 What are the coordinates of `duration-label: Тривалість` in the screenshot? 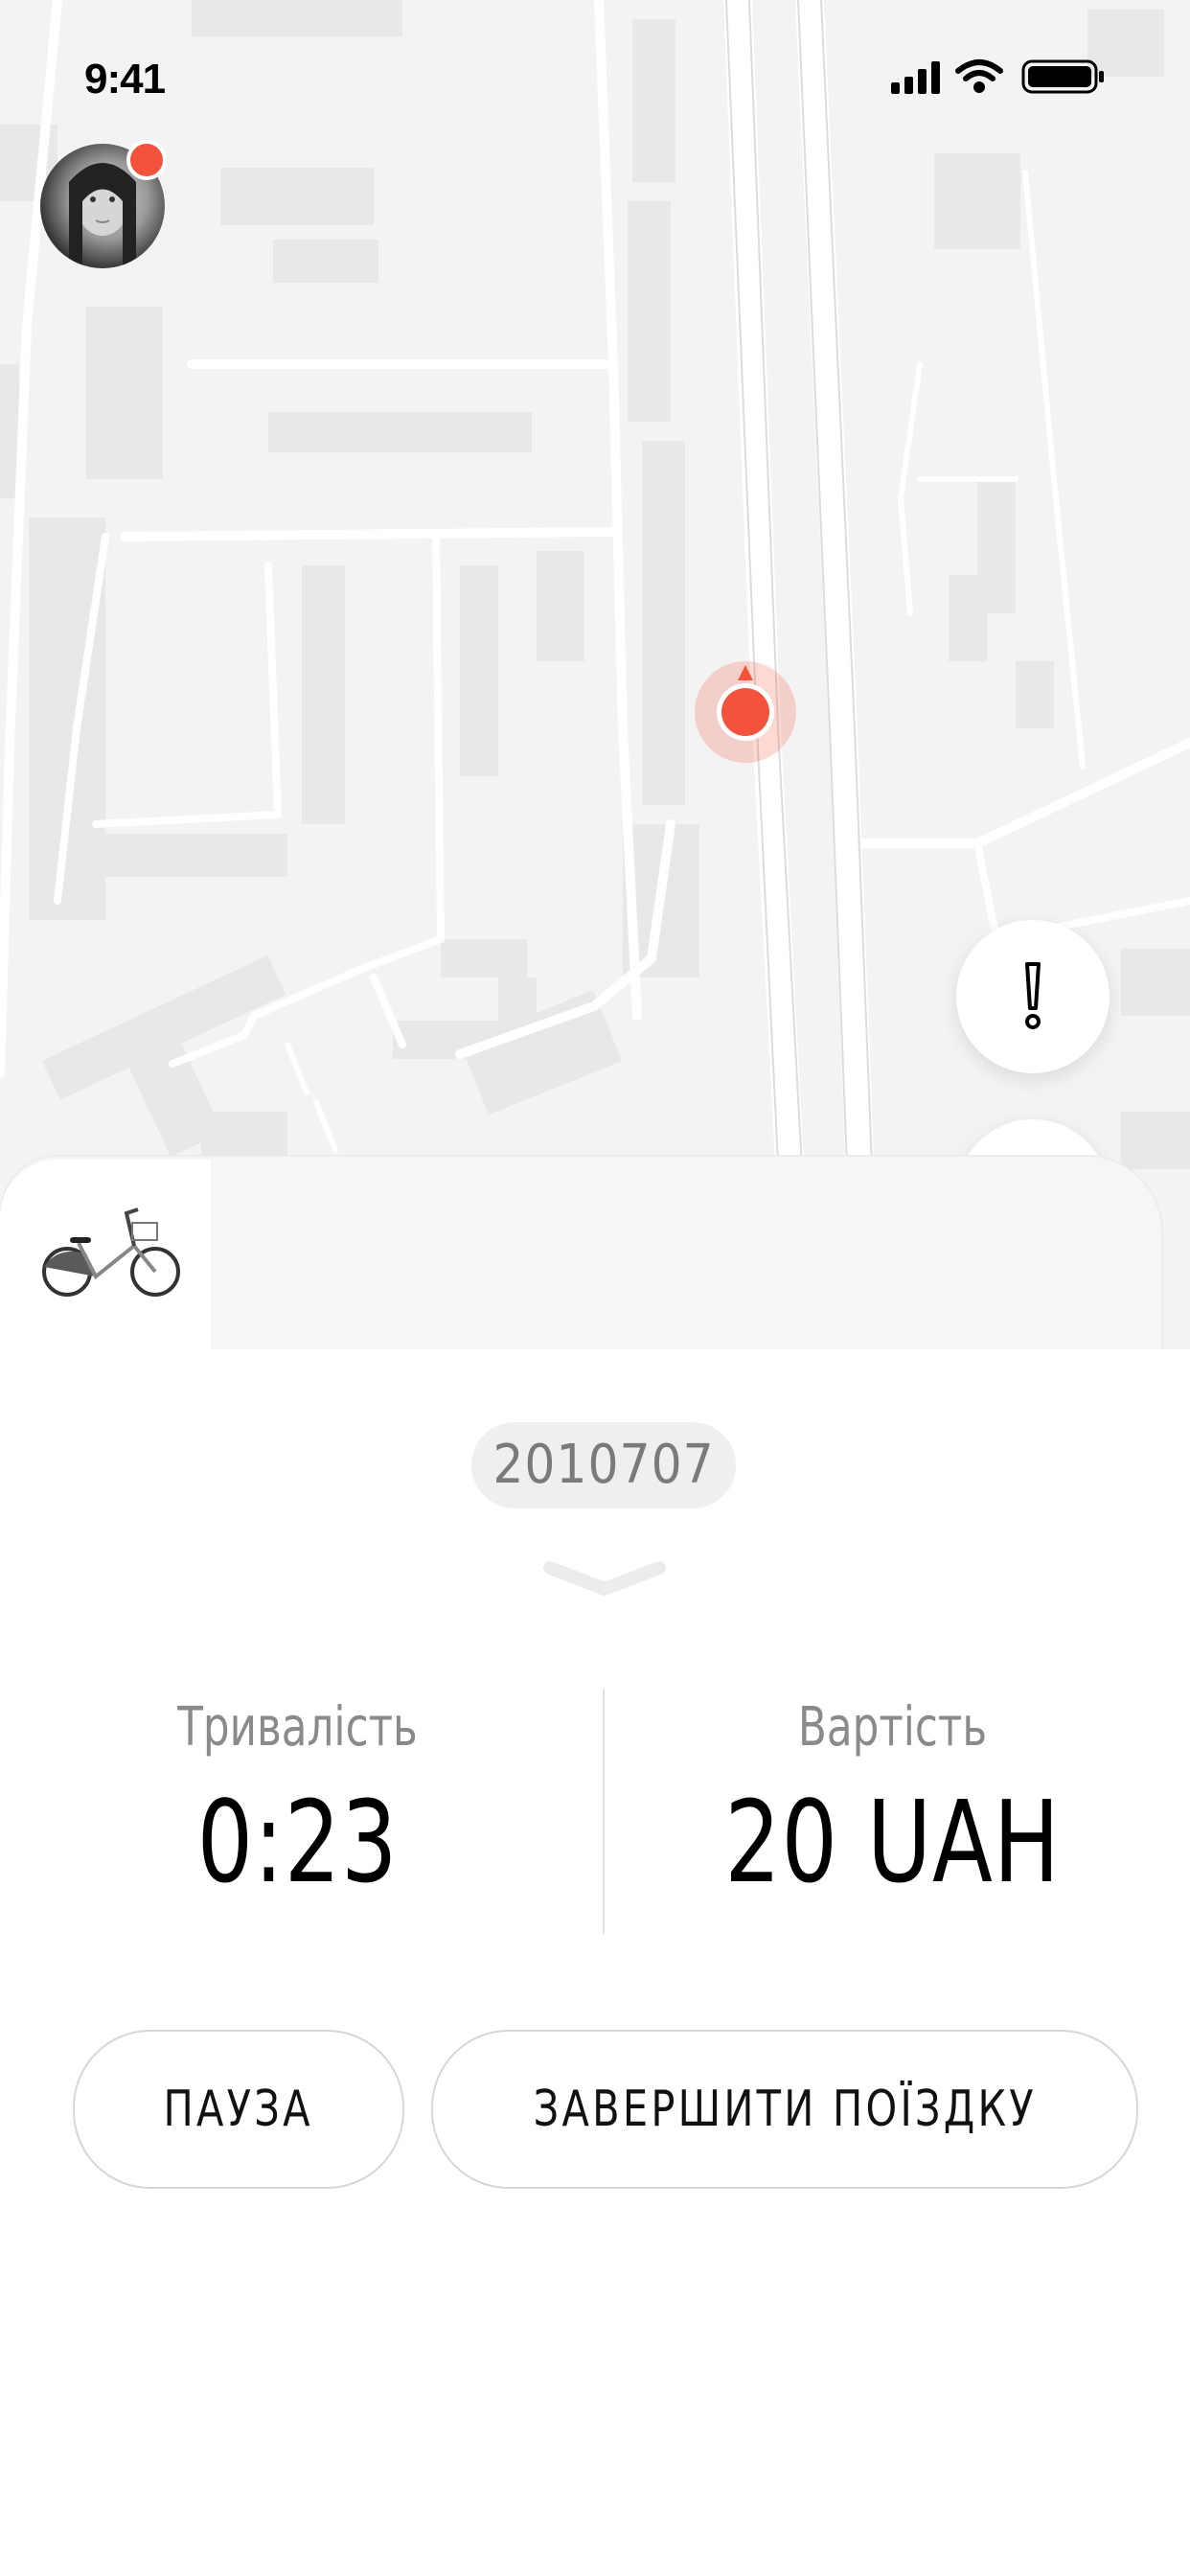 It's located at (297, 1727).